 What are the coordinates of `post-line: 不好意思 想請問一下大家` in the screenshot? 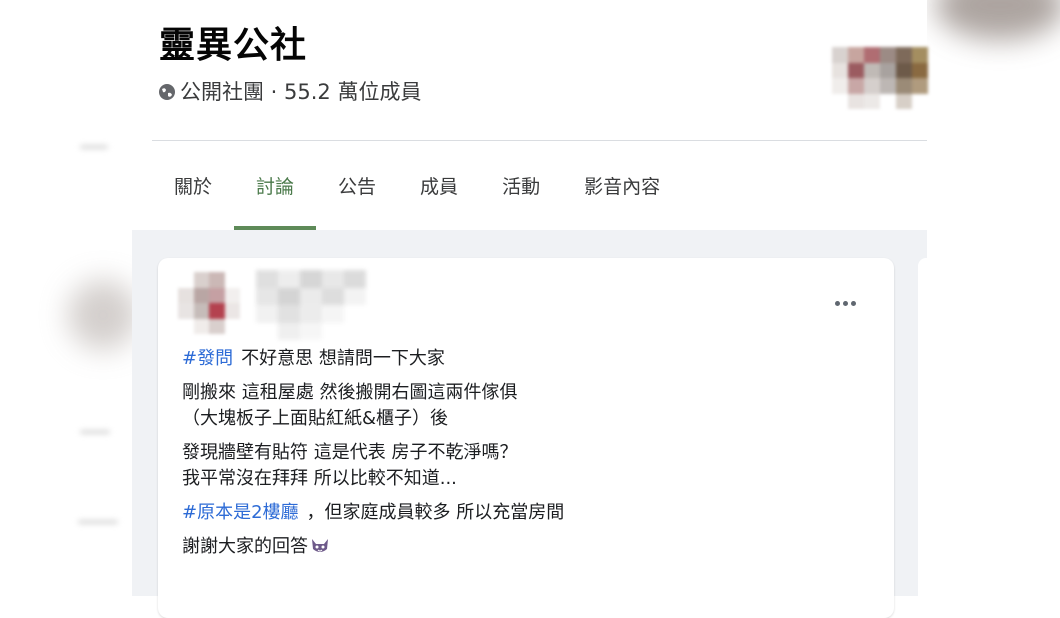 It's located at (343, 358).